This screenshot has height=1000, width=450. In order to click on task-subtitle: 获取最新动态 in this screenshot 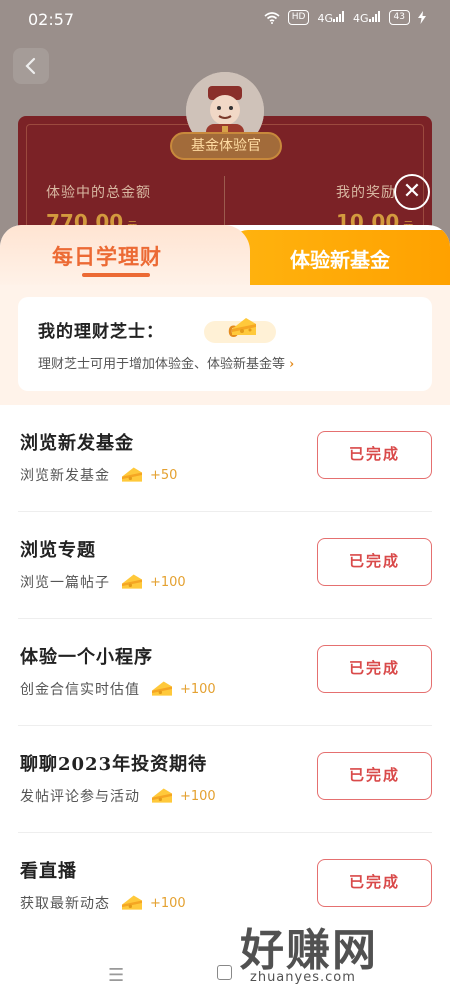, I will do `click(65, 904)`.